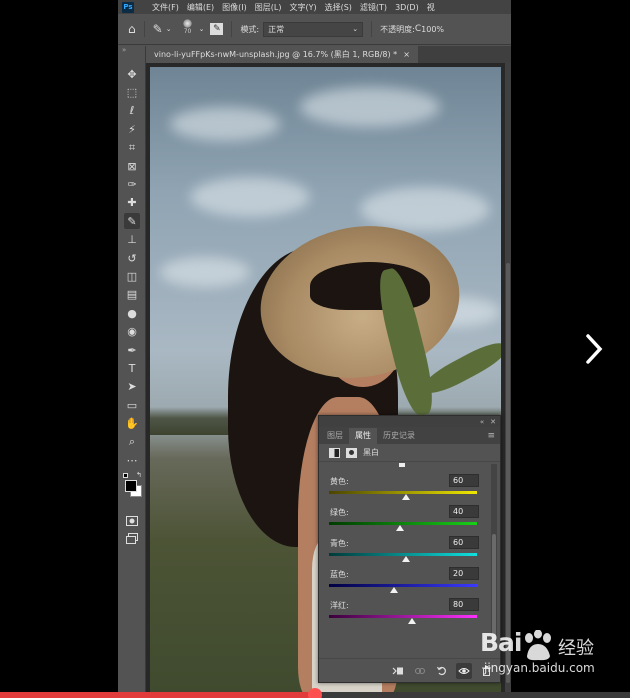 This screenshot has height=698, width=630. I want to click on home-icon: ⌂, so click(132, 29).